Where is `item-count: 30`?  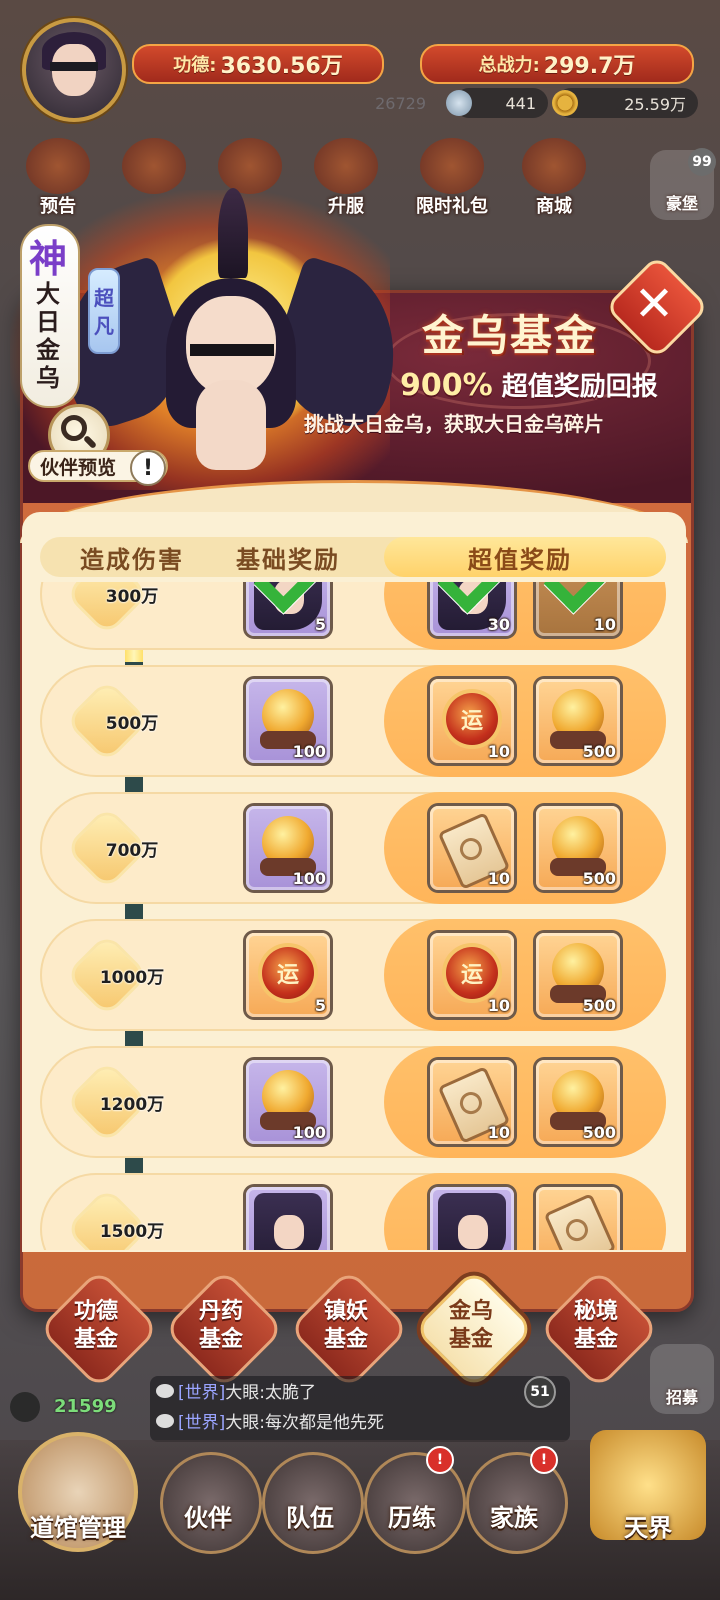
item-count: 30 is located at coordinates (498, 624).